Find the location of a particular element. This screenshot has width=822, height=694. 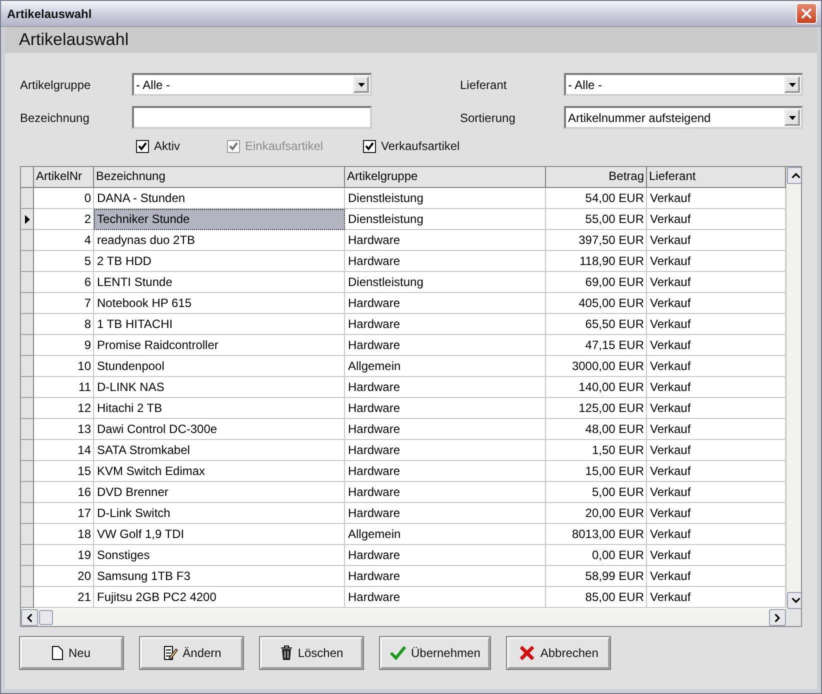

table-cell: D-Link Switch is located at coordinates (219, 513).